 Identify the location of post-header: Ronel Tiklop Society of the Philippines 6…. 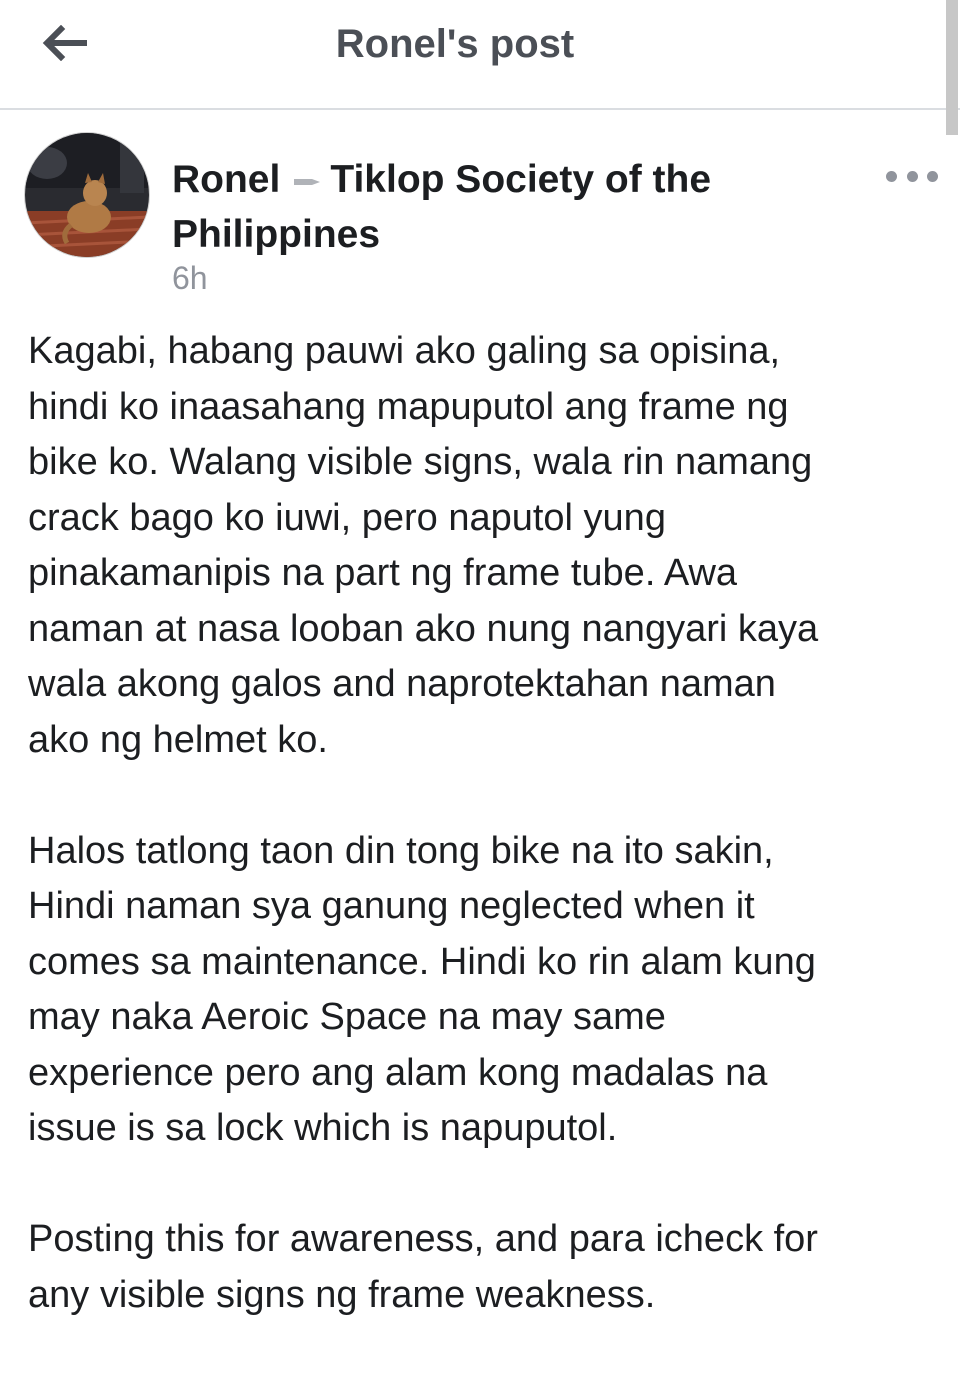
(480, 210).